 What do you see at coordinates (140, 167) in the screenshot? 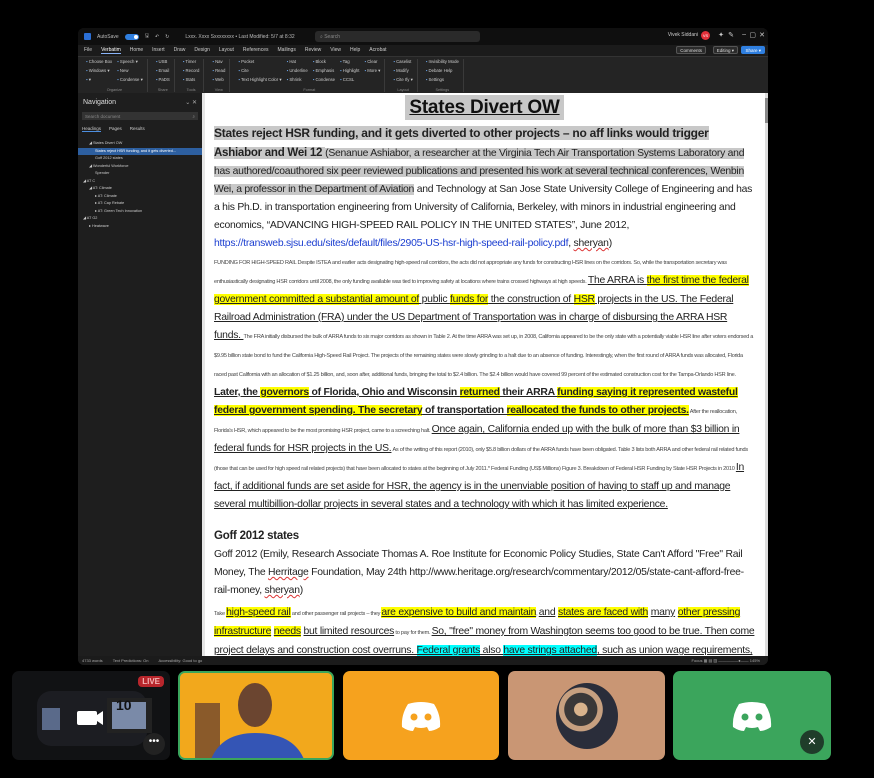
I see `nav-heading-item: ◢ Wonderful Workforce` at bounding box center [140, 167].